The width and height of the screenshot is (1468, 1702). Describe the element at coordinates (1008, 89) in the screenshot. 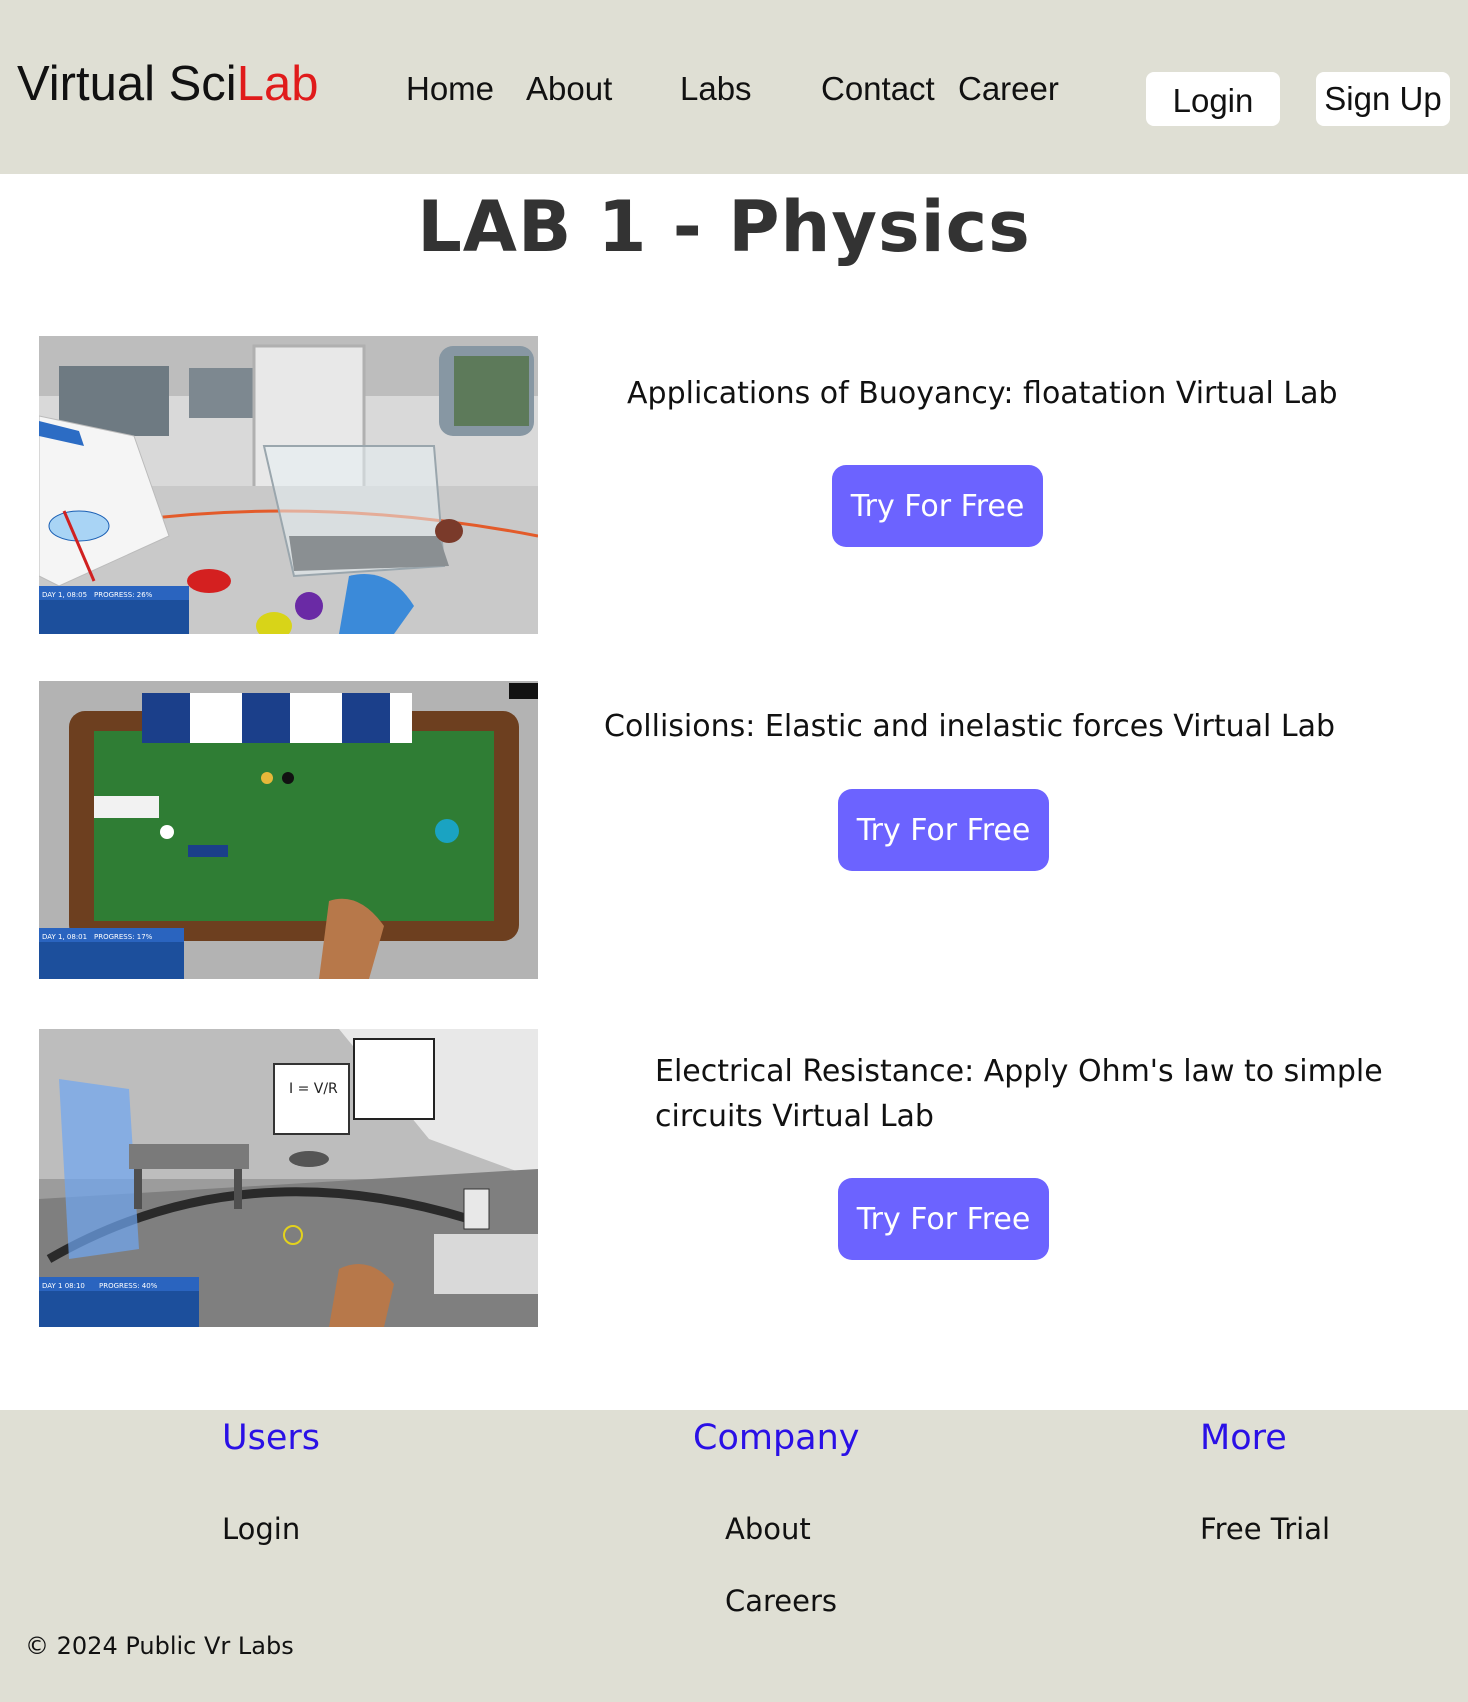

I see `nav-career: Career` at that location.